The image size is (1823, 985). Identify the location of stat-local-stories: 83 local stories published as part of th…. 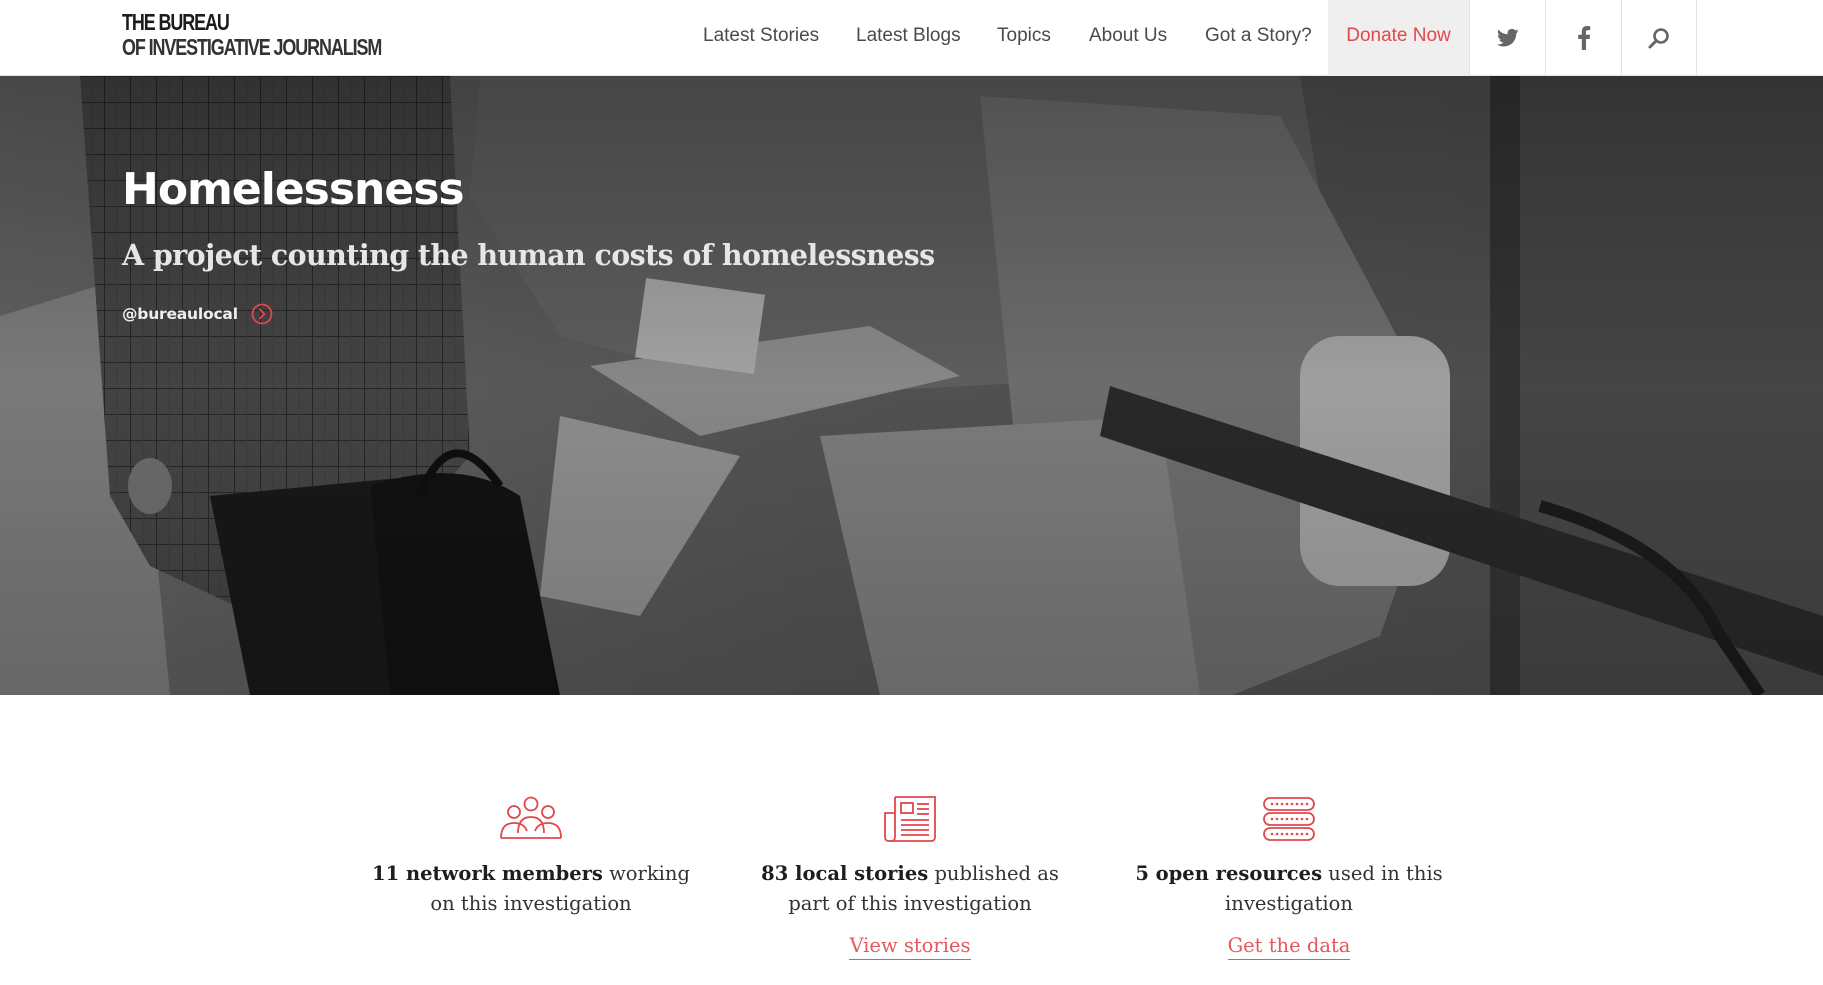
(910, 877).